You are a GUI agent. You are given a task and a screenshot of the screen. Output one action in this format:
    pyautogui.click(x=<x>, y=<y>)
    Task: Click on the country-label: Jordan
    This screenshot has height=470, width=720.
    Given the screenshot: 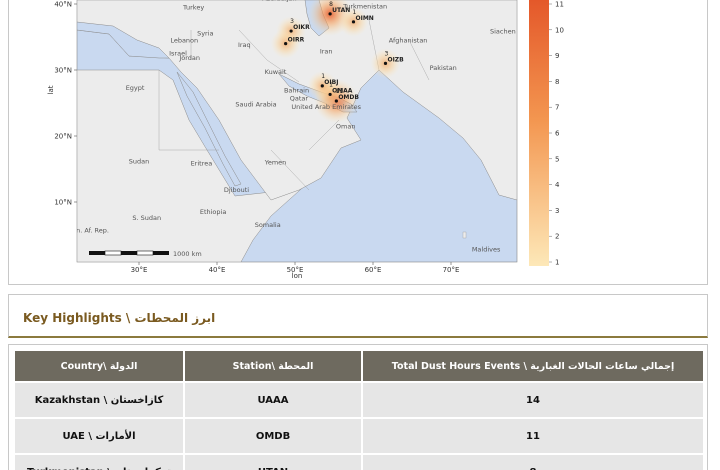 What is the action you would take?
    pyautogui.click(x=189, y=58)
    